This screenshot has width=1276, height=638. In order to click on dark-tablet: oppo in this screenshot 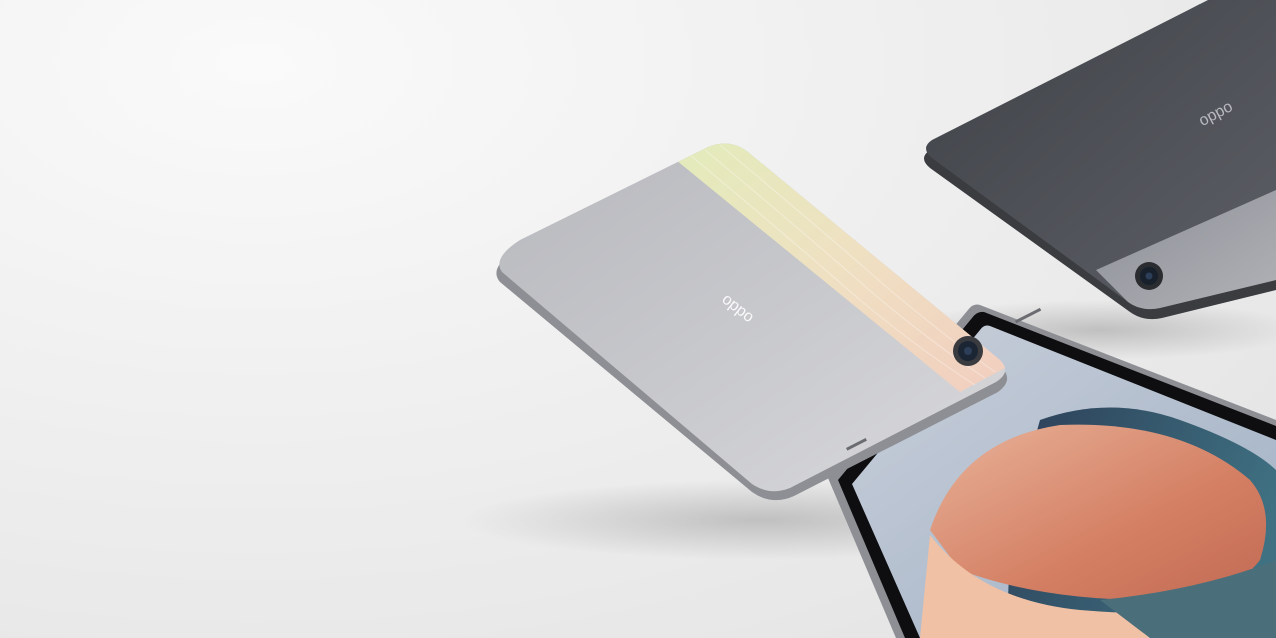, I will do `click(1100, 160)`.